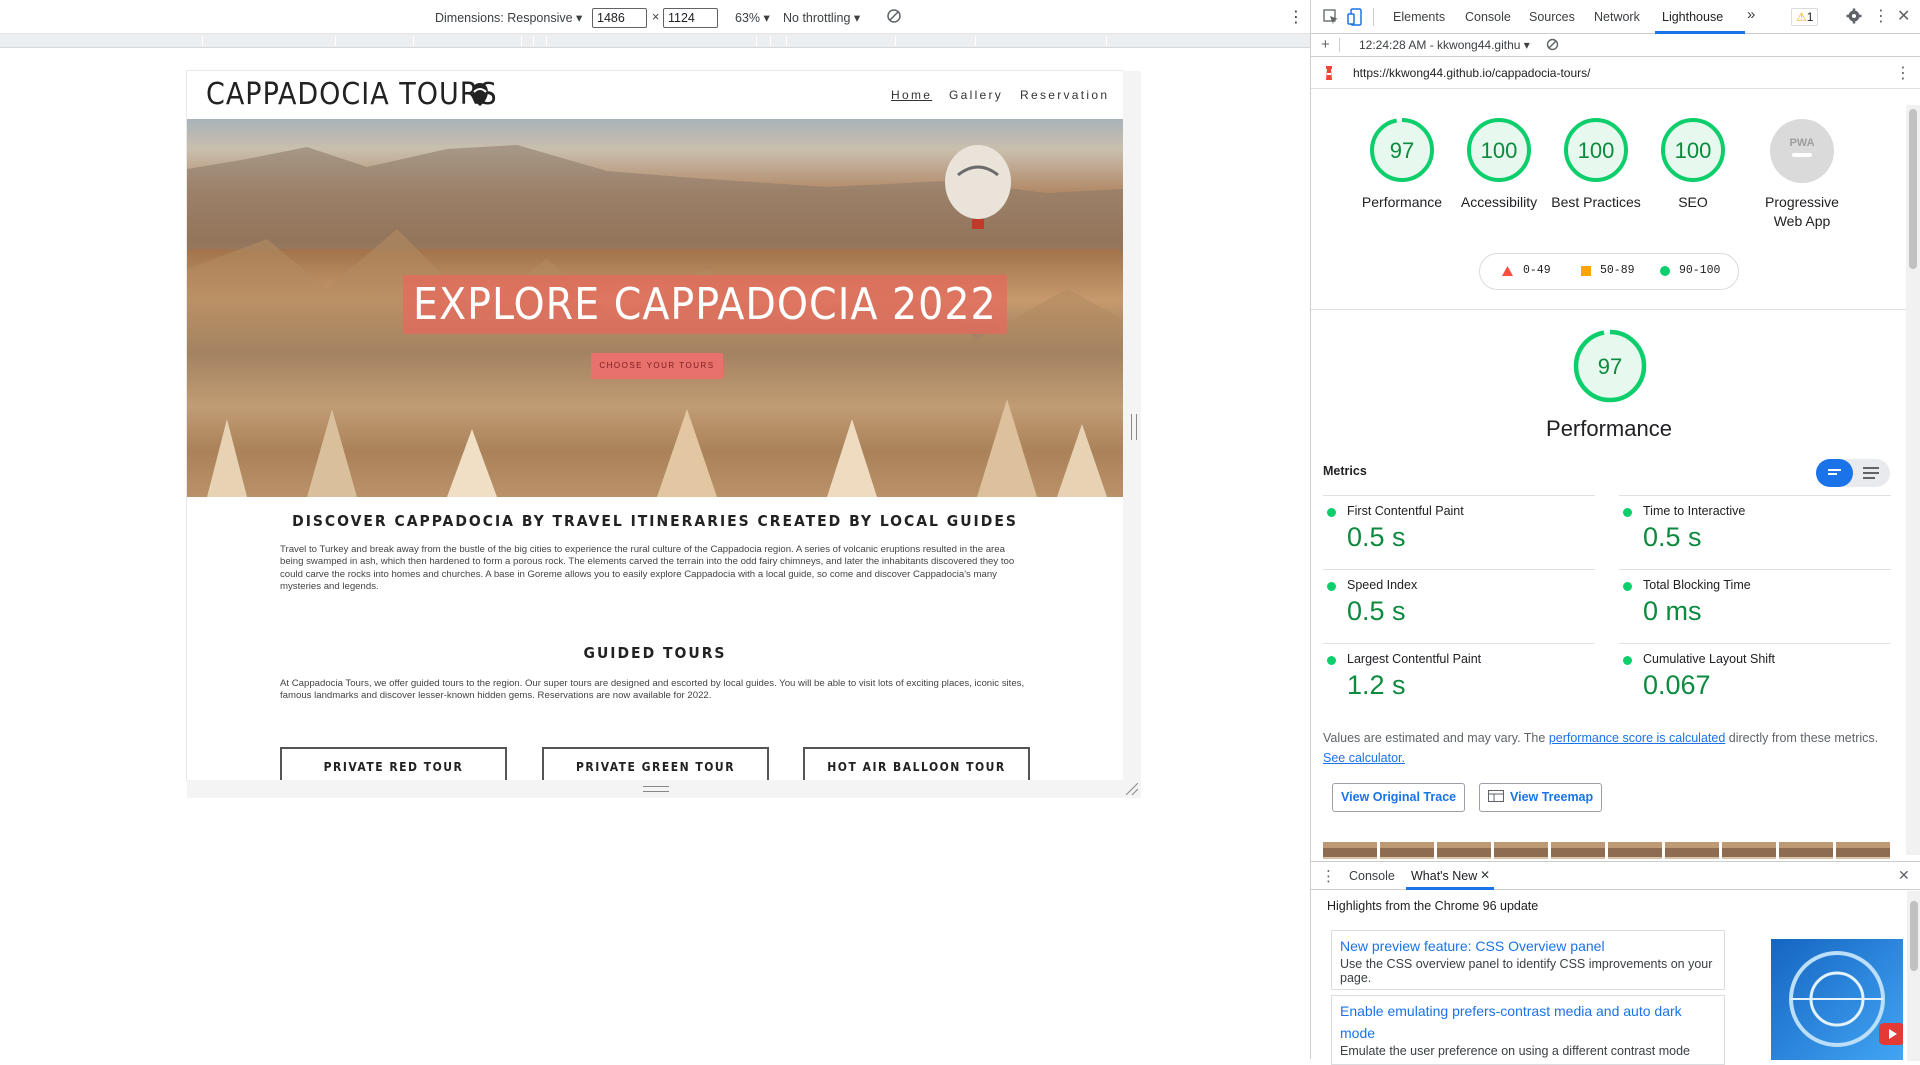 The width and height of the screenshot is (1920, 1065). I want to click on caret-down-icon: ▾, so click(766, 18).